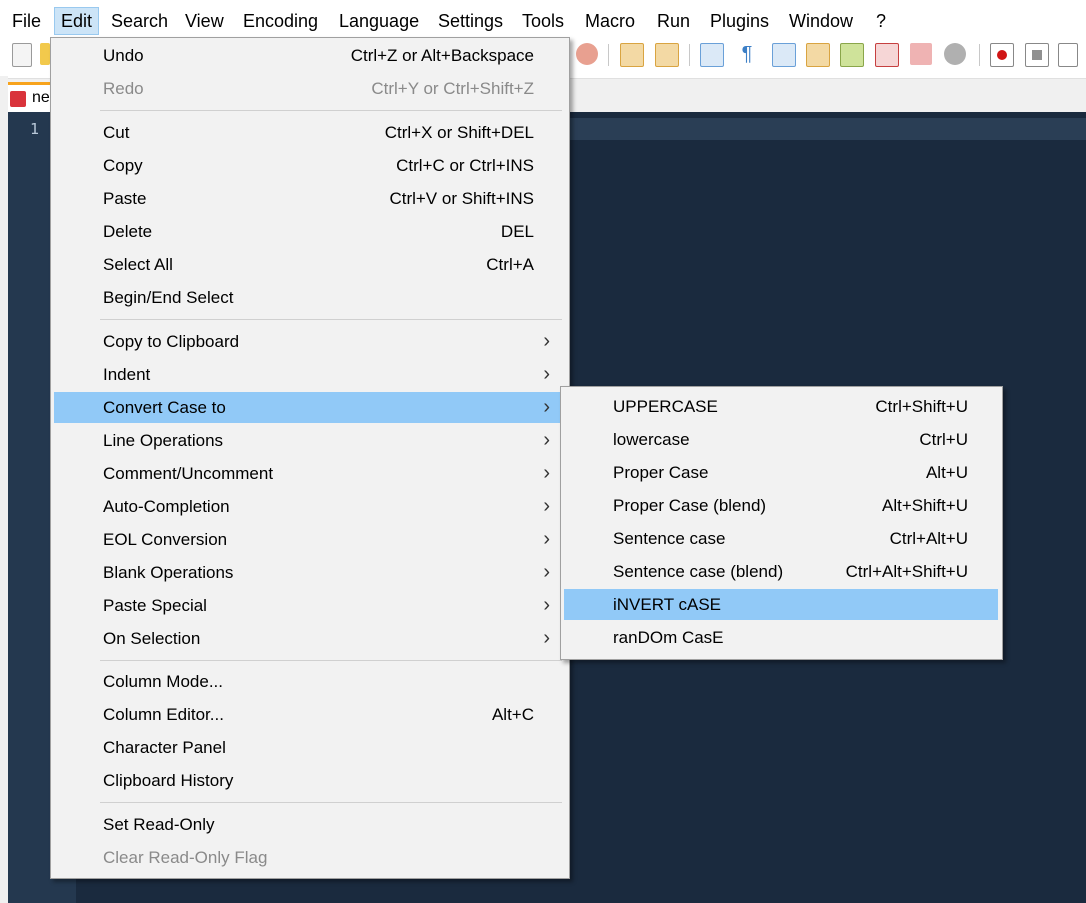 This screenshot has width=1086, height=903. I want to click on menu-macro: Macro, so click(610, 21).